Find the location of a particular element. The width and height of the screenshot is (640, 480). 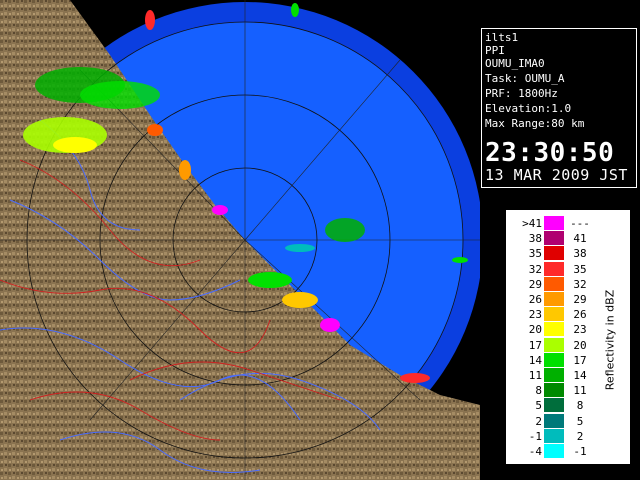

info-line-radar-id: ilts1 is located at coordinates (502, 37).